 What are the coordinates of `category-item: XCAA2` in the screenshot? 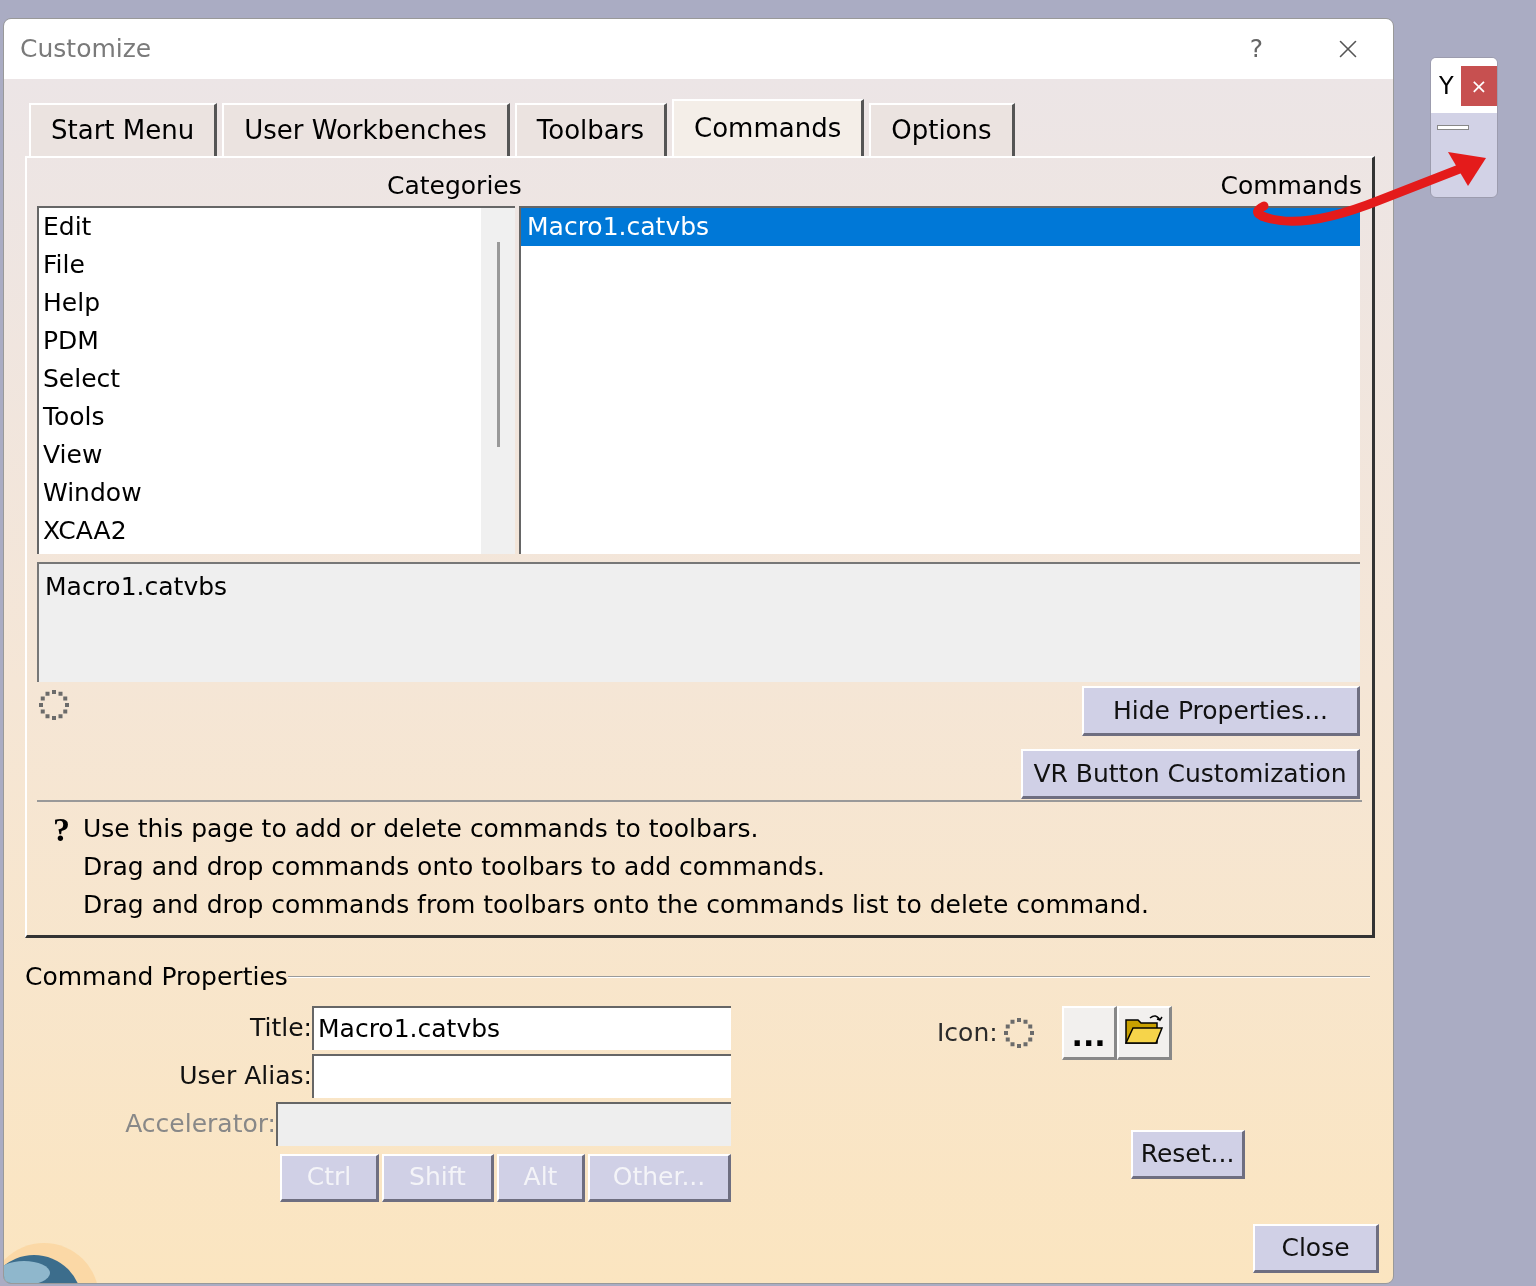 It's located at (260, 531).